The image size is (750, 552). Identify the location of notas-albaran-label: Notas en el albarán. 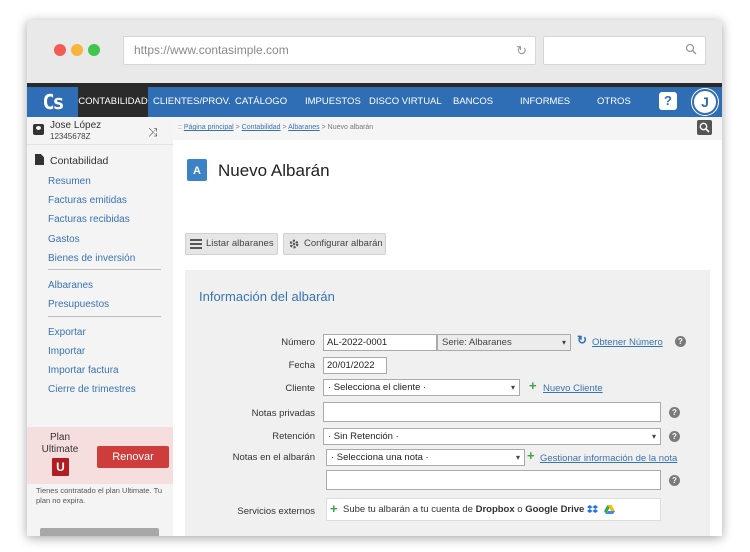
(273, 457).